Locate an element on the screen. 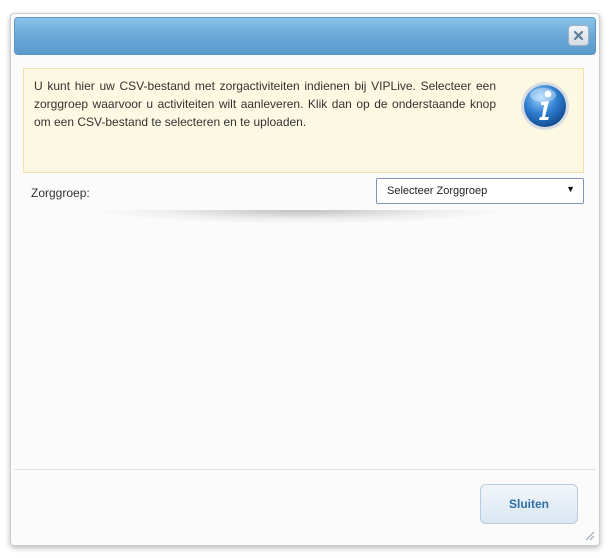  zorggroep-select-value: Selecteer Zorggroep is located at coordinates (437, 191).